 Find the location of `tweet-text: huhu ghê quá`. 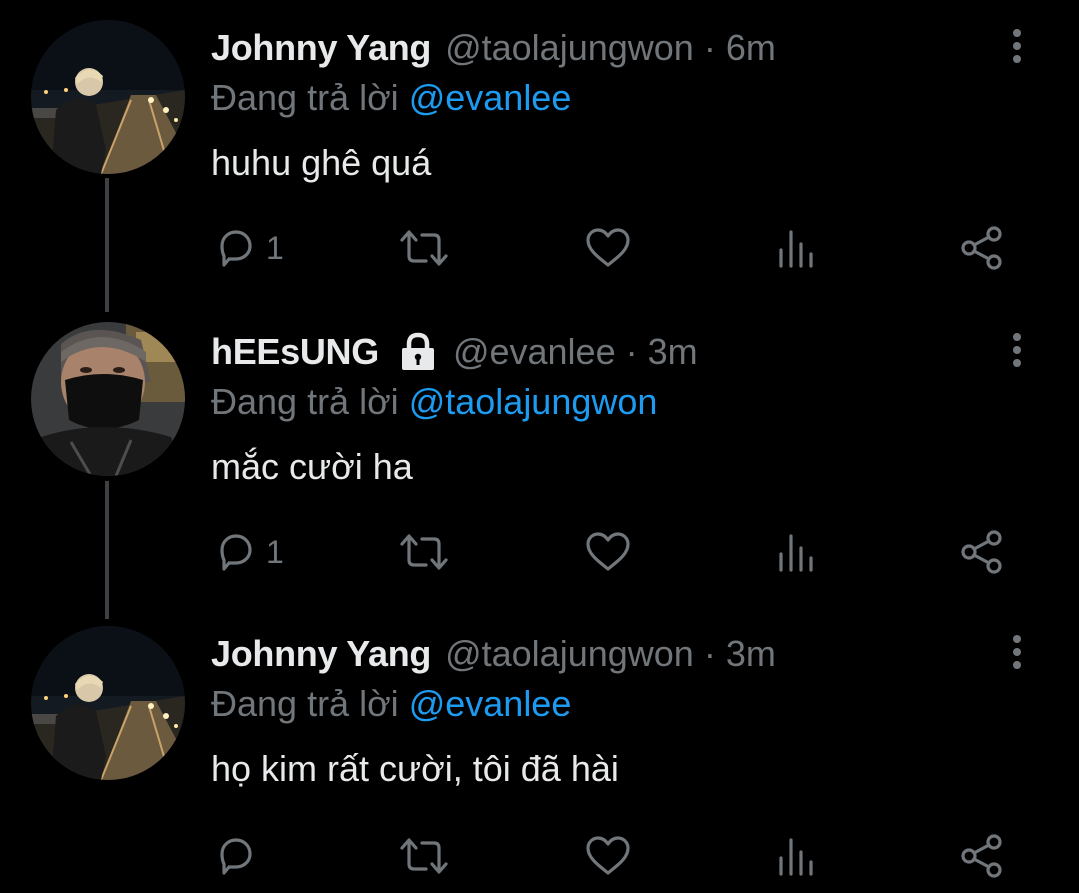

tweet-text: huhu ghê quá is located at coordinates (321, 162).